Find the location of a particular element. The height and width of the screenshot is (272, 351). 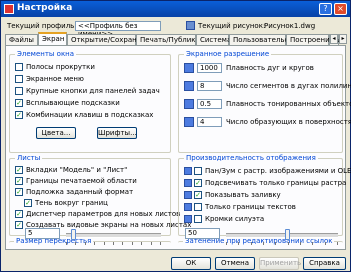

crosshair-slider-thumb is located at coordinates (73, 234).